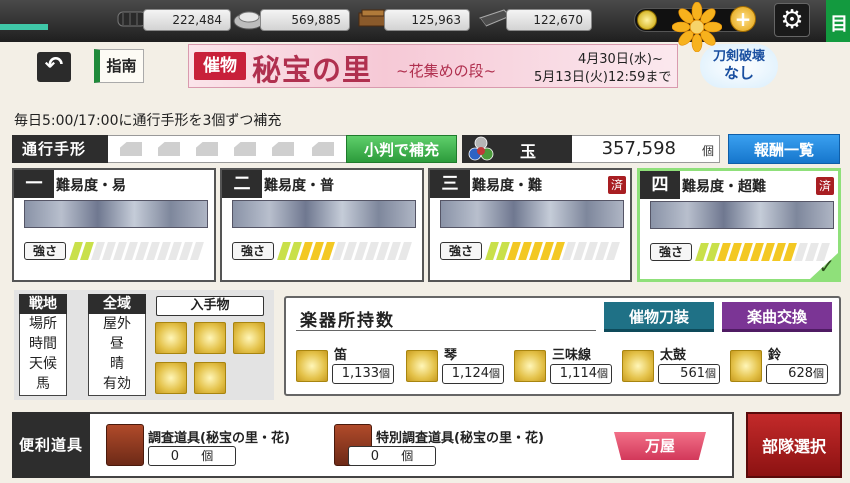 This screenshot has width=850, height=483. What do you see at coordinates (392, 456) in the screenshot?
I see `tool-count: 0 個` at bounding box center [392, 456].